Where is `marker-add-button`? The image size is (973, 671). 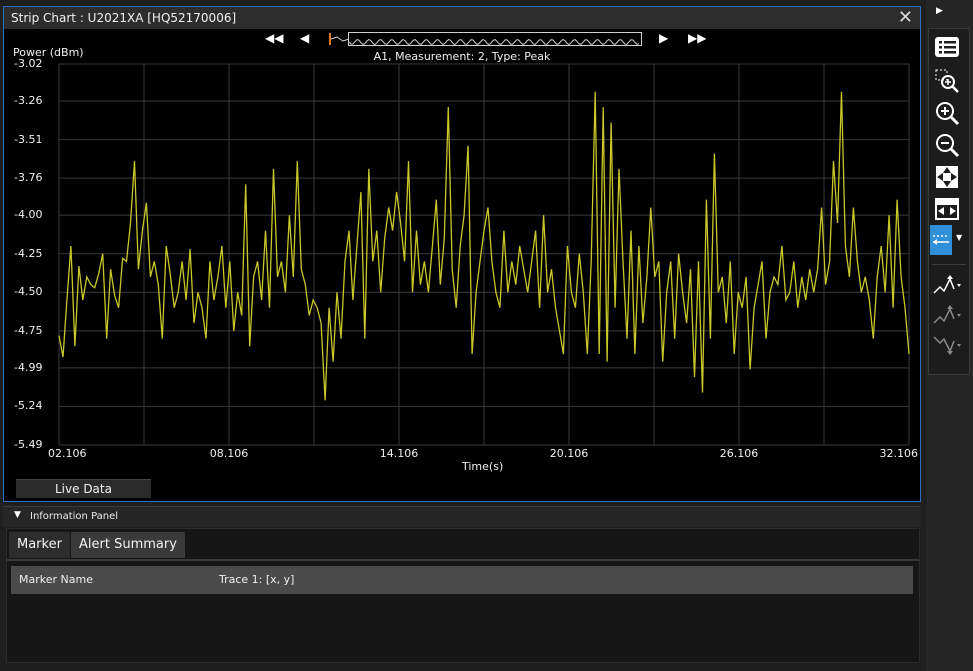
marker-add-button is located at coordinates (947, 285).